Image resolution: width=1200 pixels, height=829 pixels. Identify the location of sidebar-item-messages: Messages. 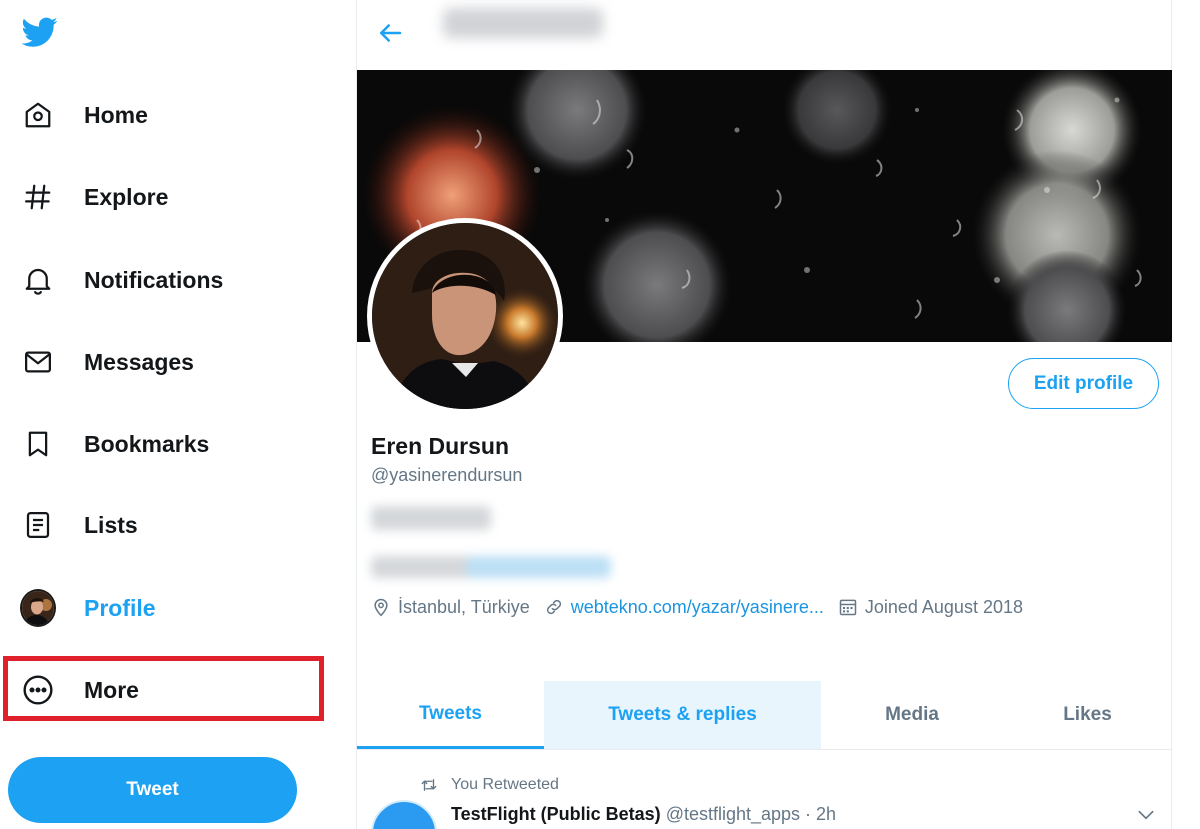
(107, 362).